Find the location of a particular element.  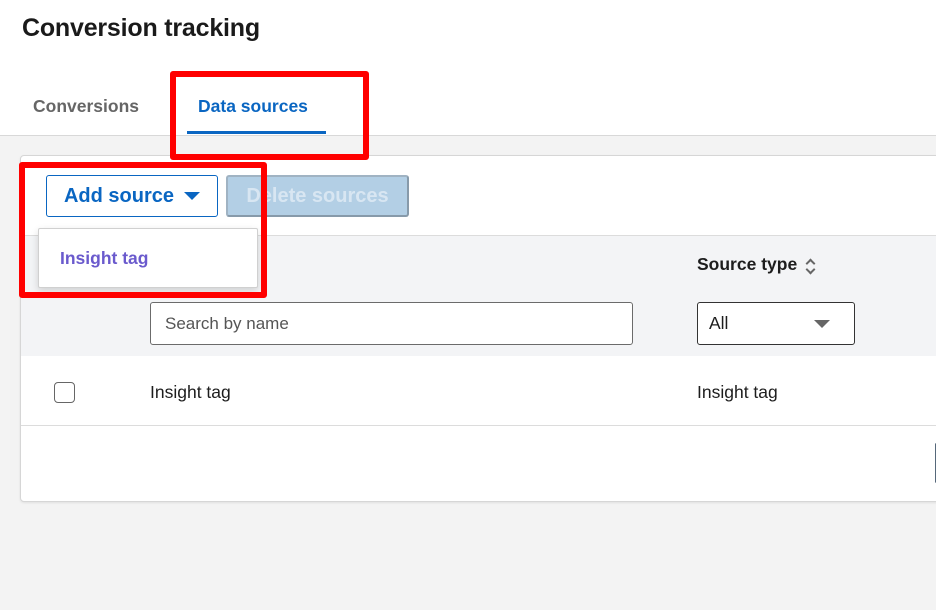

menu-item-insight-tag: Insight tag is located at coordinates (104, 258).